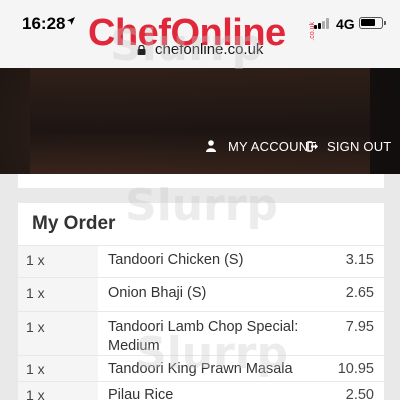 The height and width of the screenshot is (400, 400). Describe the element at coordinates (176, 260) in the screenshot. I see `item-name: Tandoori Chicken (S)` at that location.